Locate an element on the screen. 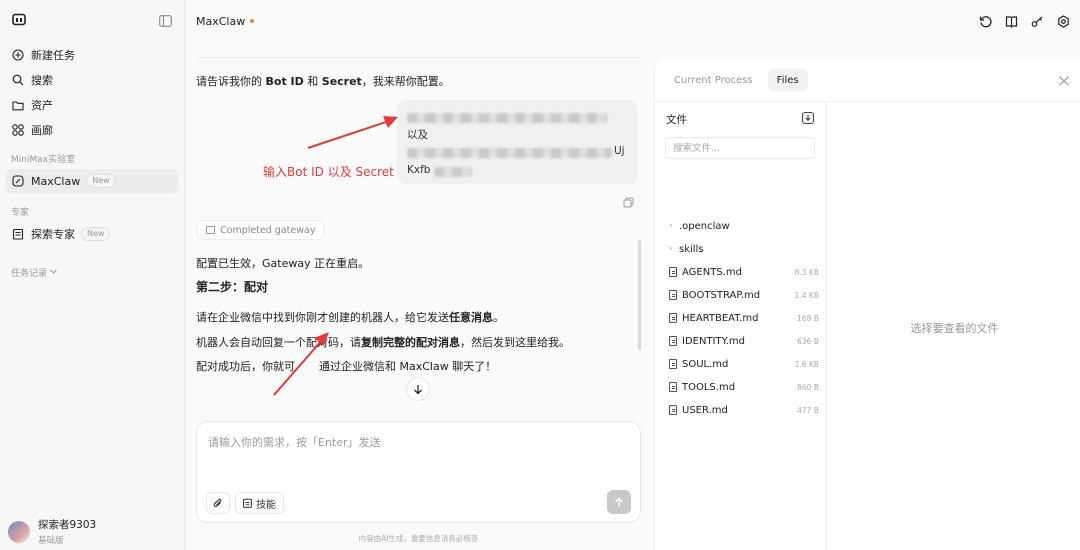  file-size: 477 B is located at coordinates (808, 410).